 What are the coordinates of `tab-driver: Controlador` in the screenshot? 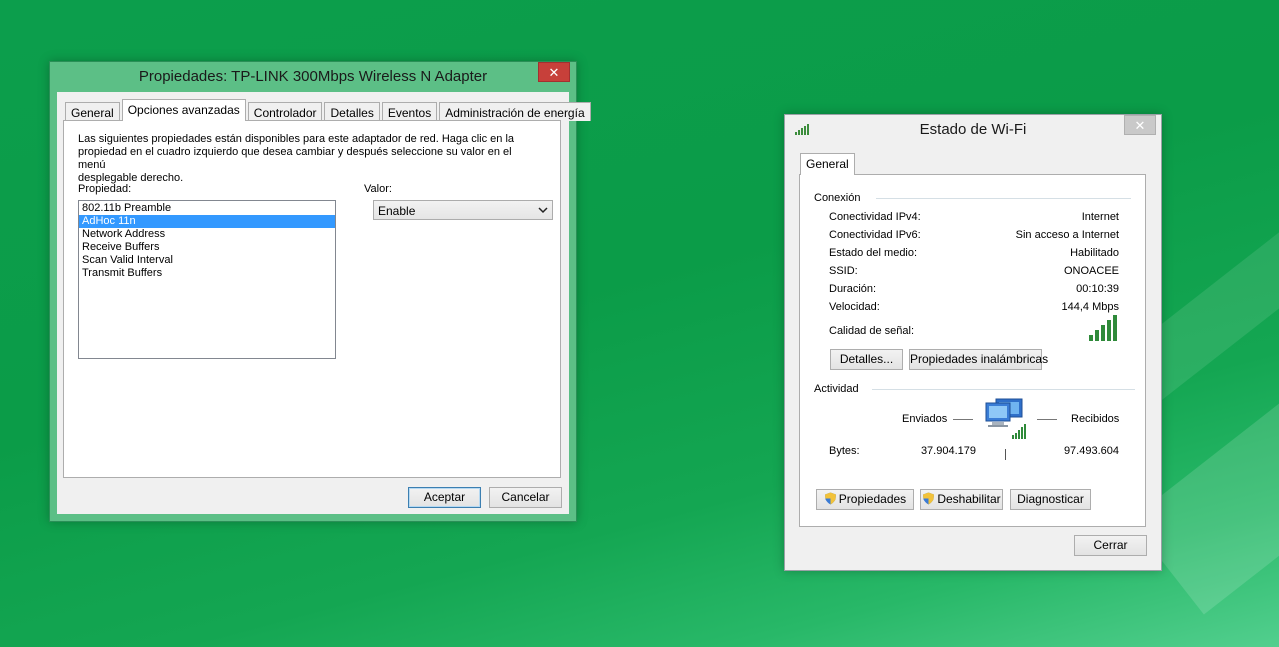 It's located at (285, 111).